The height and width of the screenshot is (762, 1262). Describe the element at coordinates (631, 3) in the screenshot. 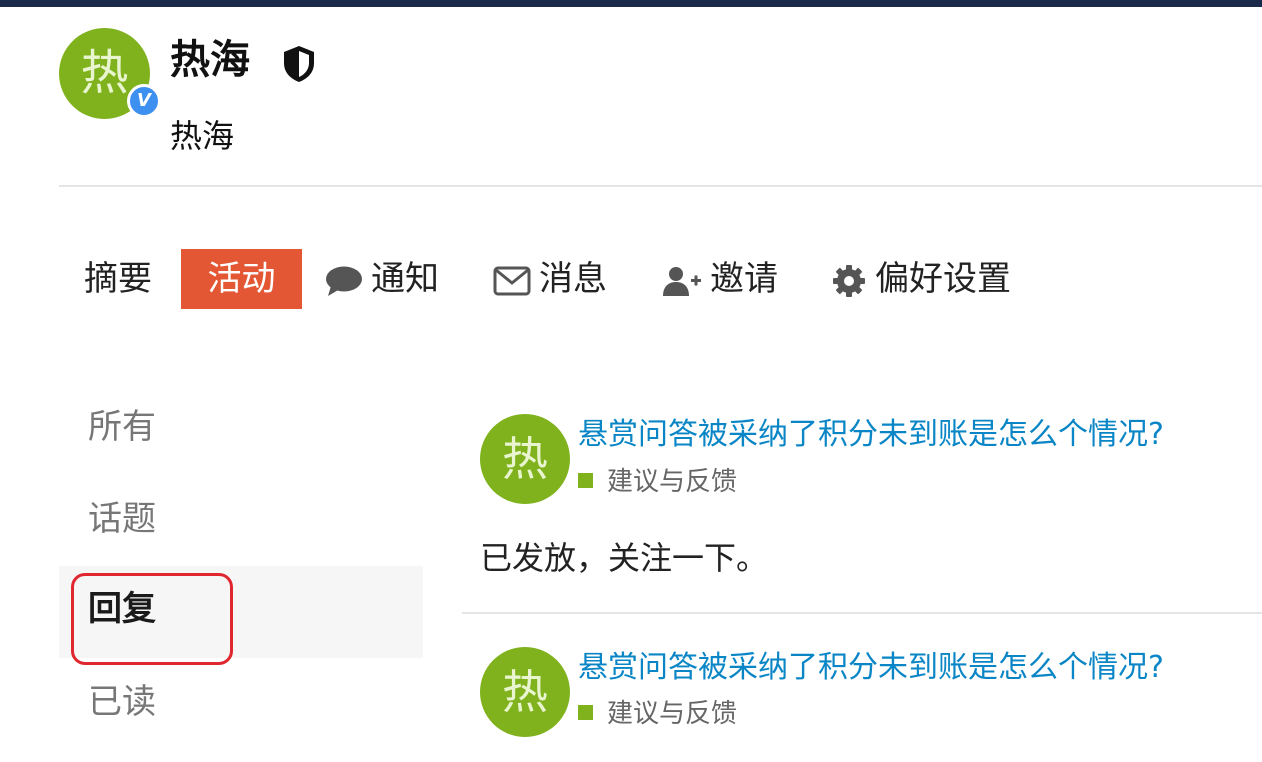

I see `top-bar` at that location.